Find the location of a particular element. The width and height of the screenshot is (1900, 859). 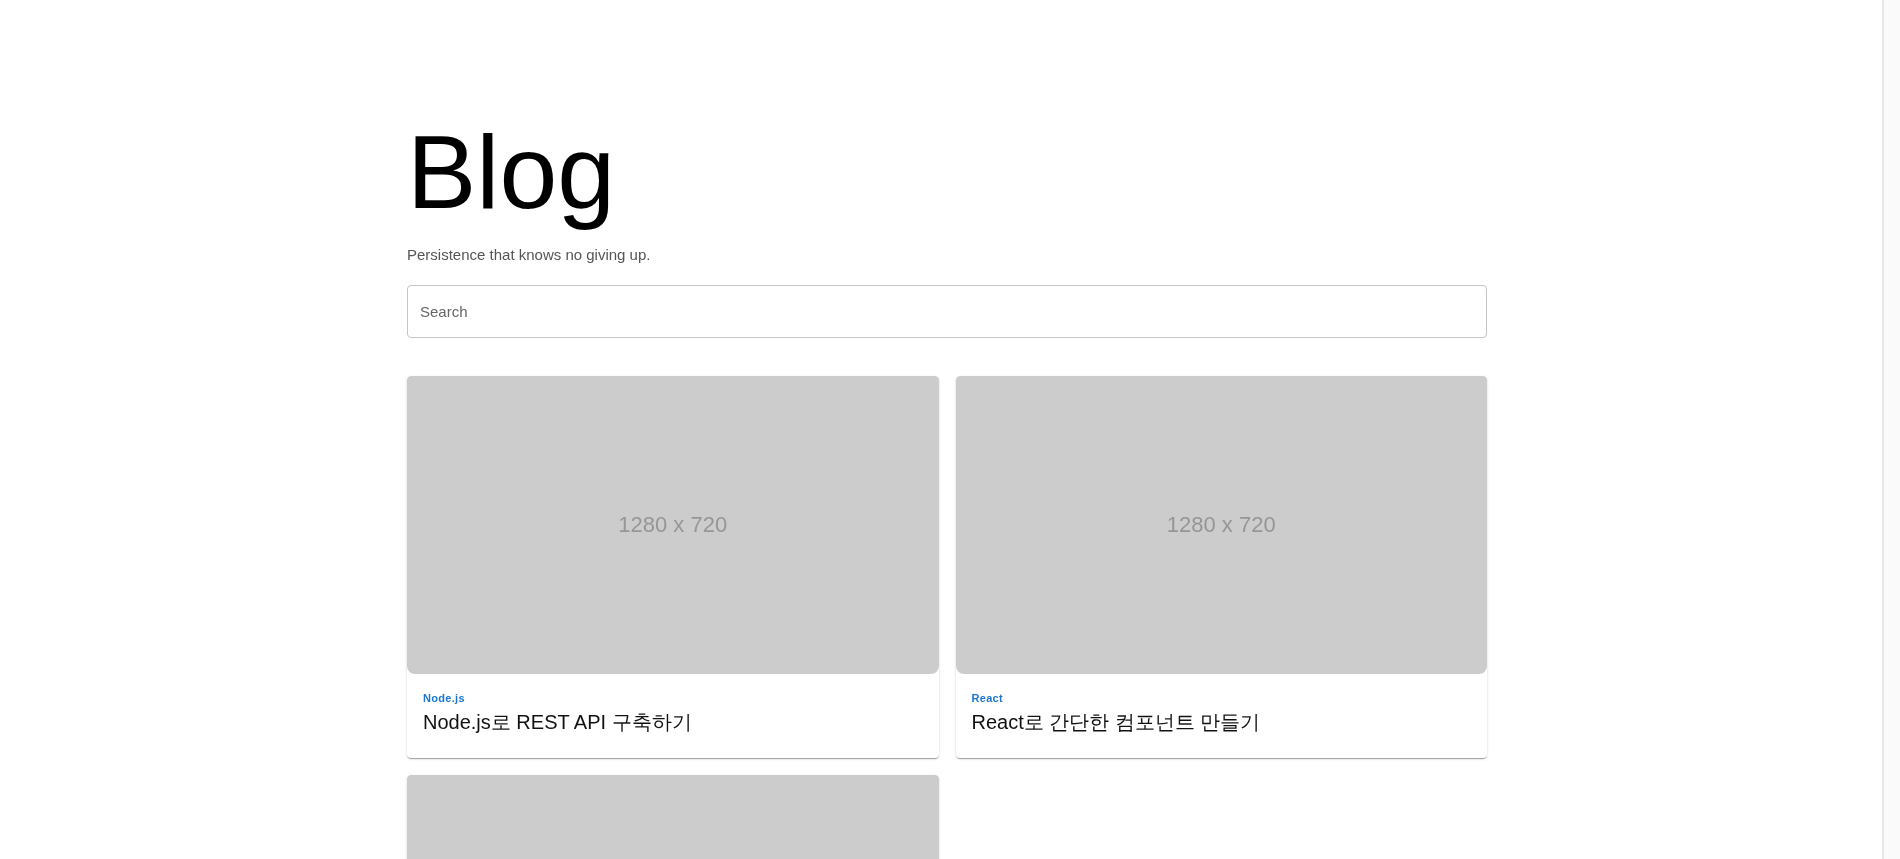

post-category: React is located at coordinates (987, 698).